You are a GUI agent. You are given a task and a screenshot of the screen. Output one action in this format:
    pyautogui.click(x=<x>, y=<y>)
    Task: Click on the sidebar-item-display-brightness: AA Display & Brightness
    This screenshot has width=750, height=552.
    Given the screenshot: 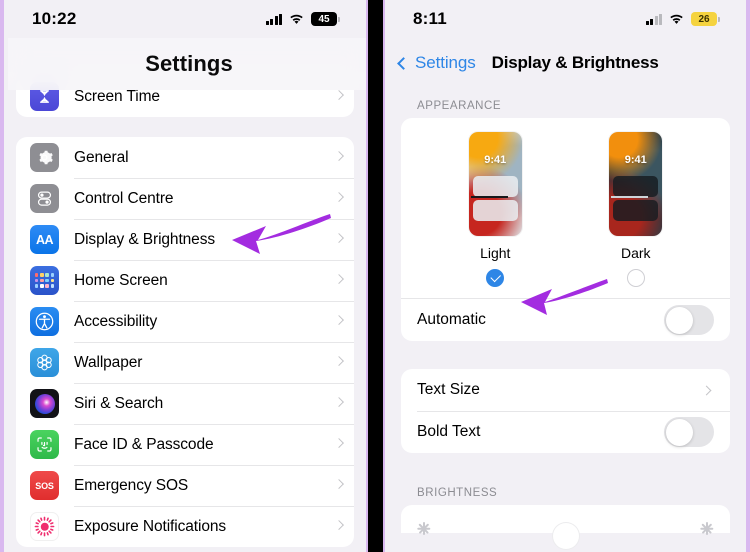 What is the action you would take?
    pyautogui.click(x=185, y=239)
    